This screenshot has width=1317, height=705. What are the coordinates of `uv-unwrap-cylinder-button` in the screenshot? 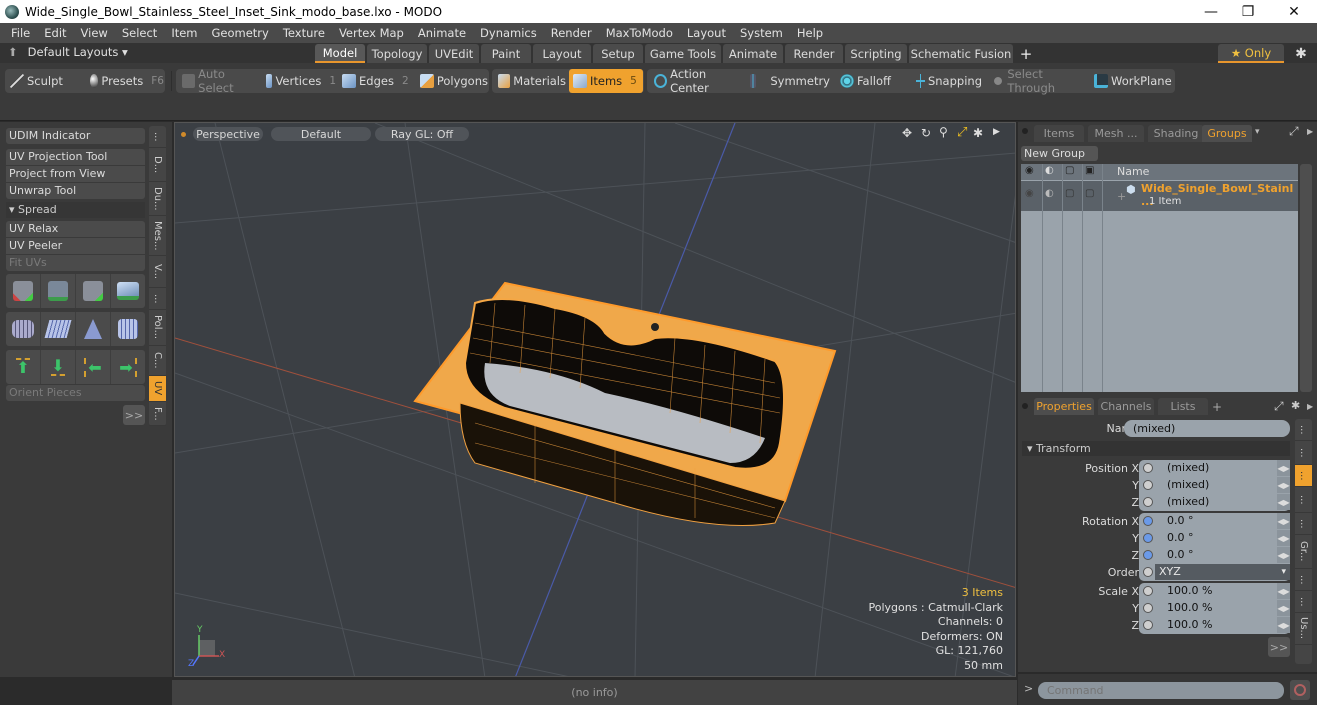 It's located at (23, 329).